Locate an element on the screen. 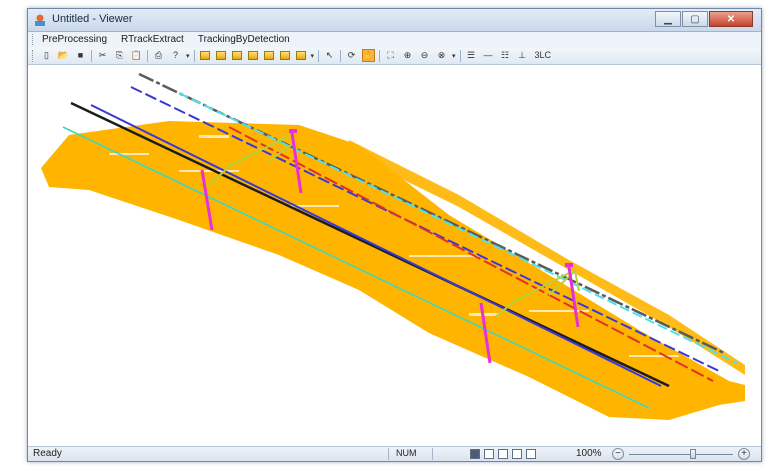  open-icon: 📂 is located at coordinates (63, 55).